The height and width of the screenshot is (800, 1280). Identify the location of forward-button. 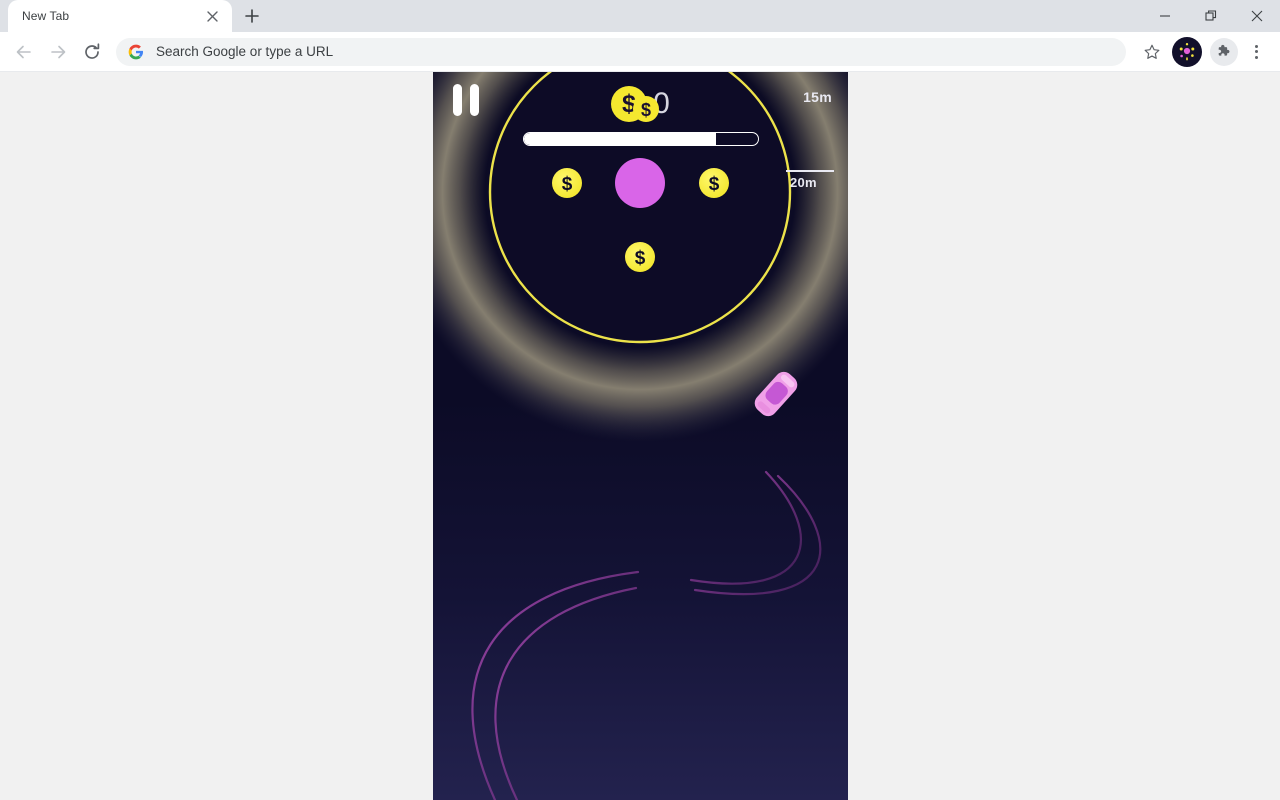
(58, 52).